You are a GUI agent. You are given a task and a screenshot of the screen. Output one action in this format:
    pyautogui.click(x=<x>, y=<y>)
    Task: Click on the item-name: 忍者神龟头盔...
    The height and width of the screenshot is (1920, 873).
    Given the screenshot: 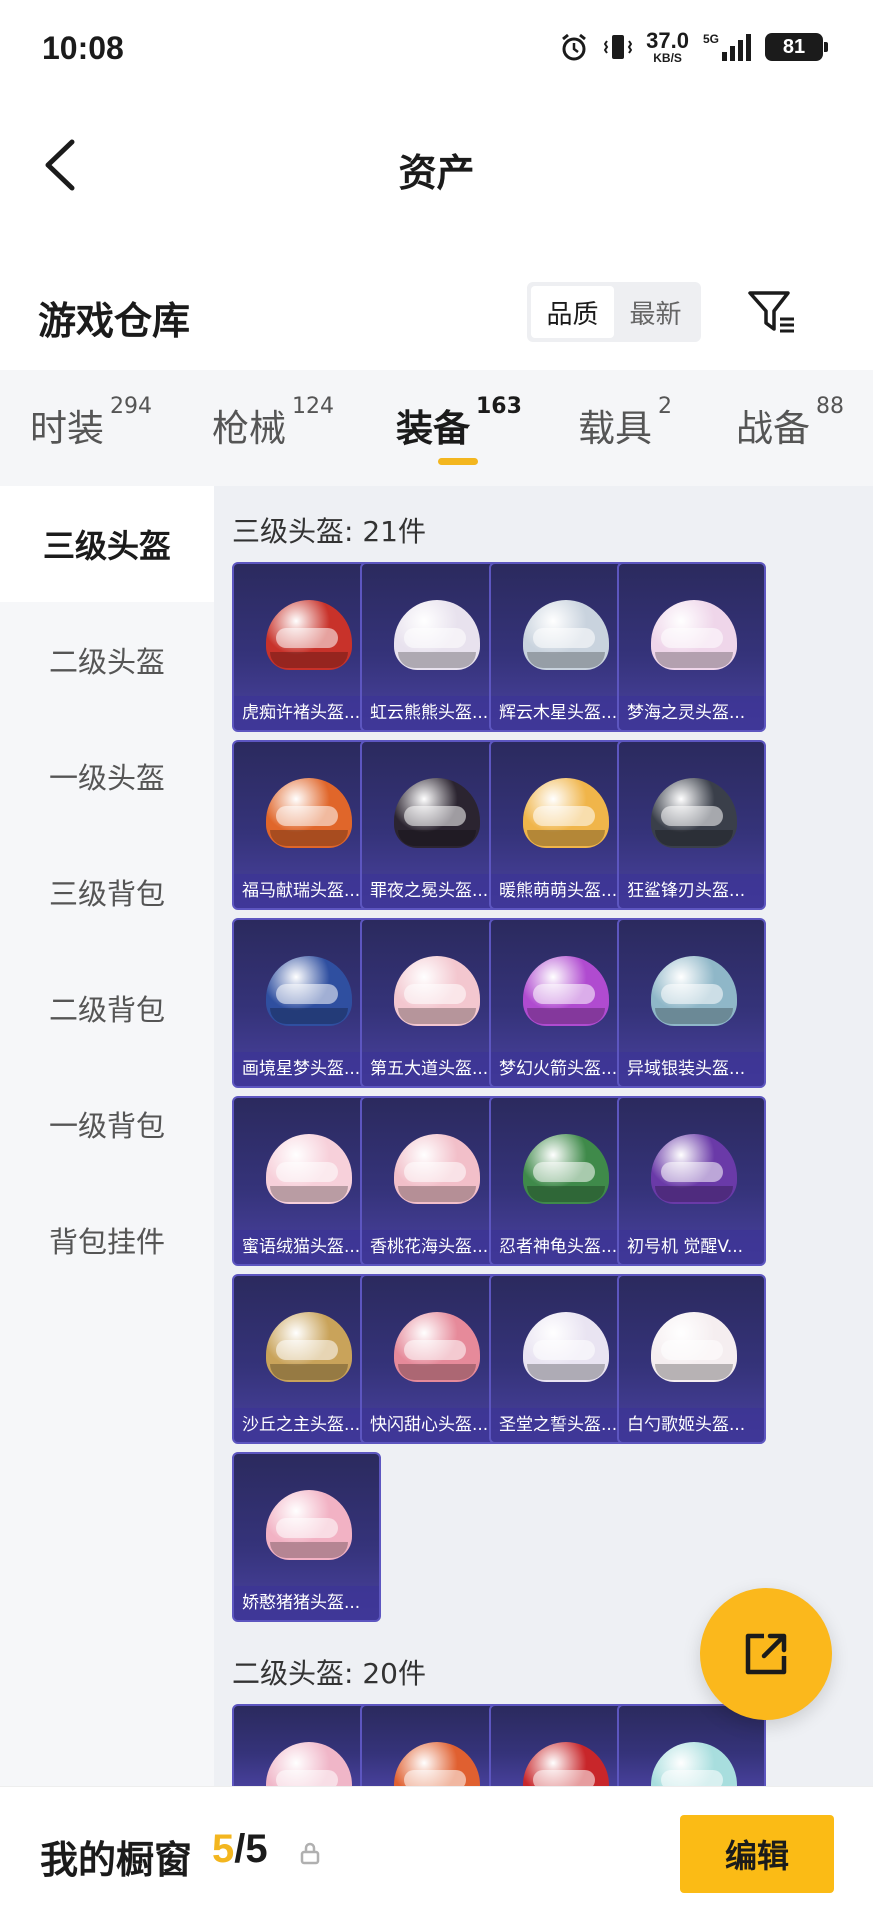 What is the action you would take?
    pyautogui.click(x=563, y=1247)
    